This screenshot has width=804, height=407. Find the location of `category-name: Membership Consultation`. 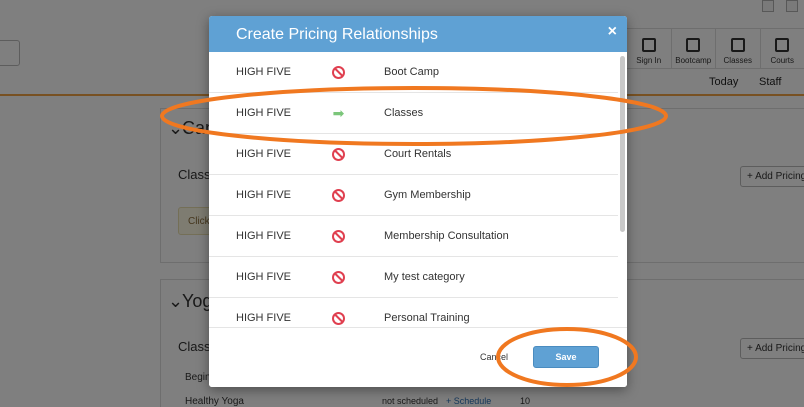

category-name: Membership Consultation is located at coordinates (446, 236).